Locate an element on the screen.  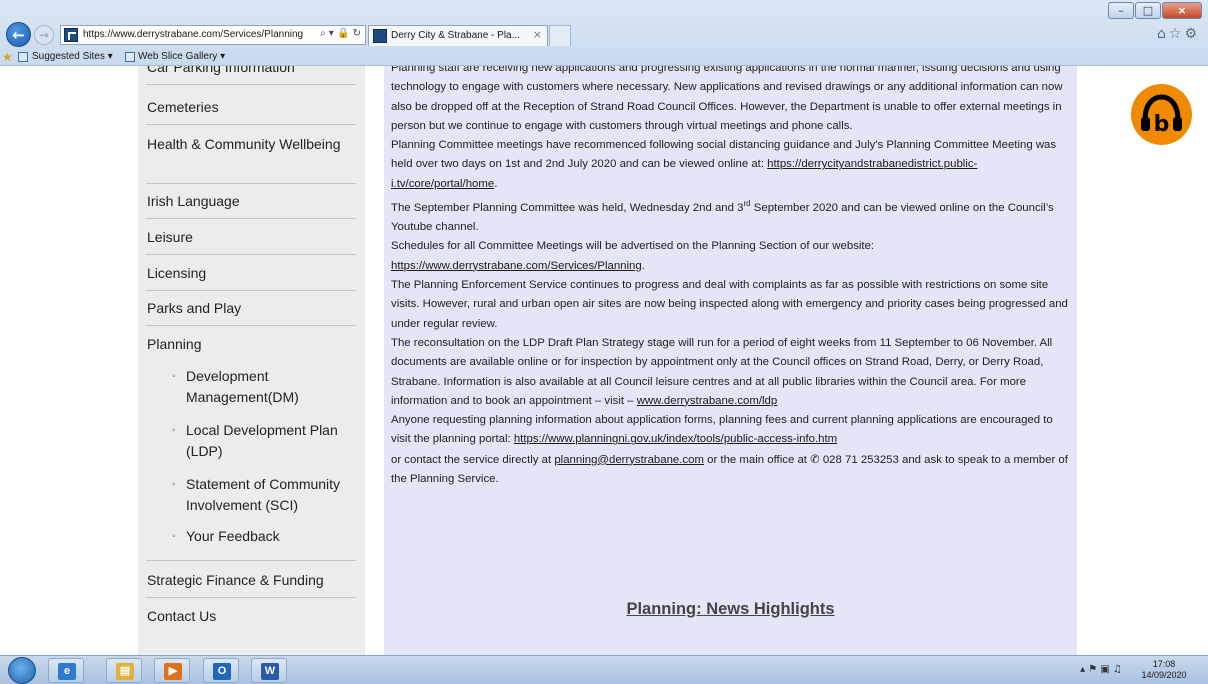
listen-headphones-button: b is located at coordinates (1161, 114).